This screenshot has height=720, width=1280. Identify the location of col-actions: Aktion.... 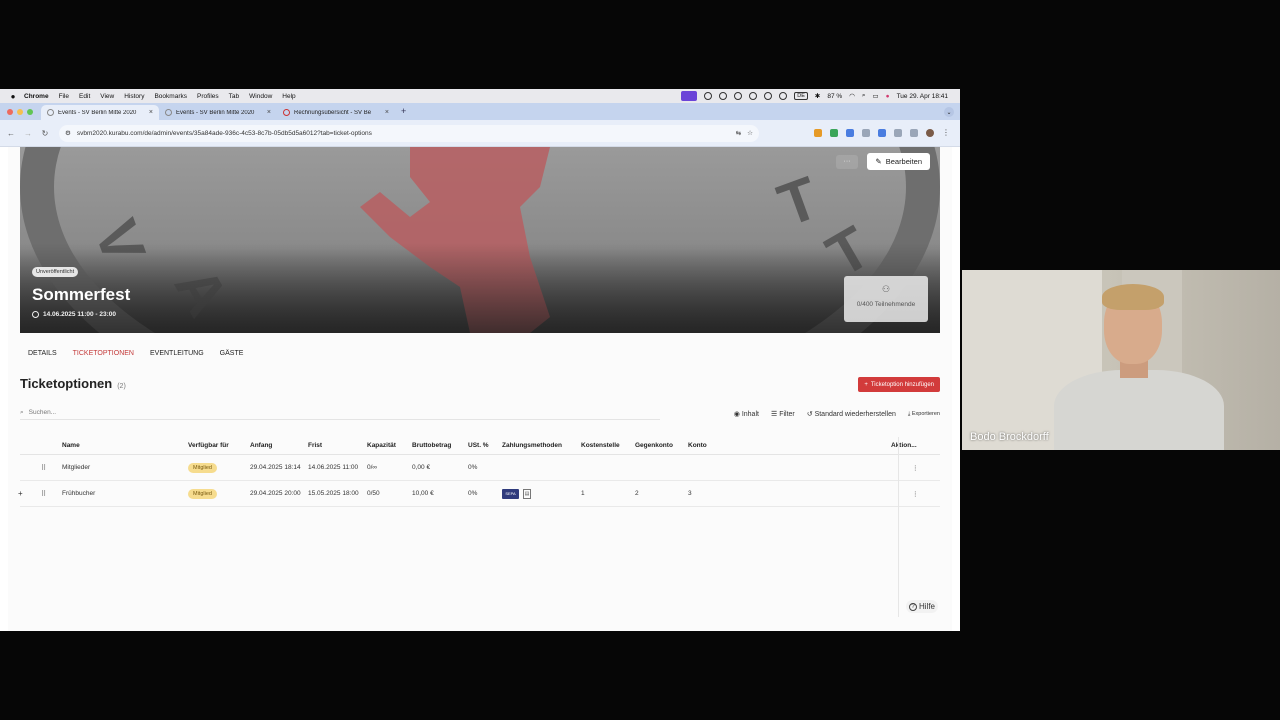
(904, 445).